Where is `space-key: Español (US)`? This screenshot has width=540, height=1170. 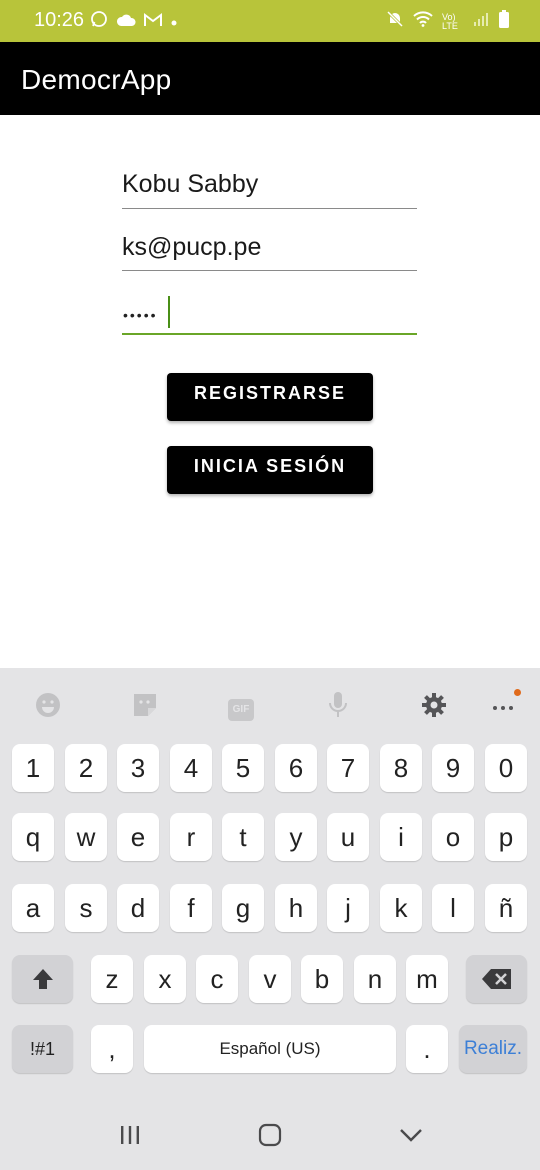
space-key: Español (US) is located at coordinates (270, 1049).